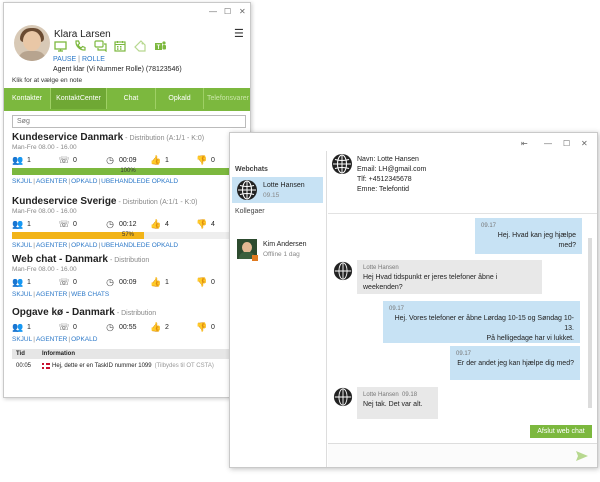 This screenshot has height=482, width=600. Describe the element at coordinates (63, 312) in the screenshot. I see `queue-name: Opgave kø - Danmark` at that location.